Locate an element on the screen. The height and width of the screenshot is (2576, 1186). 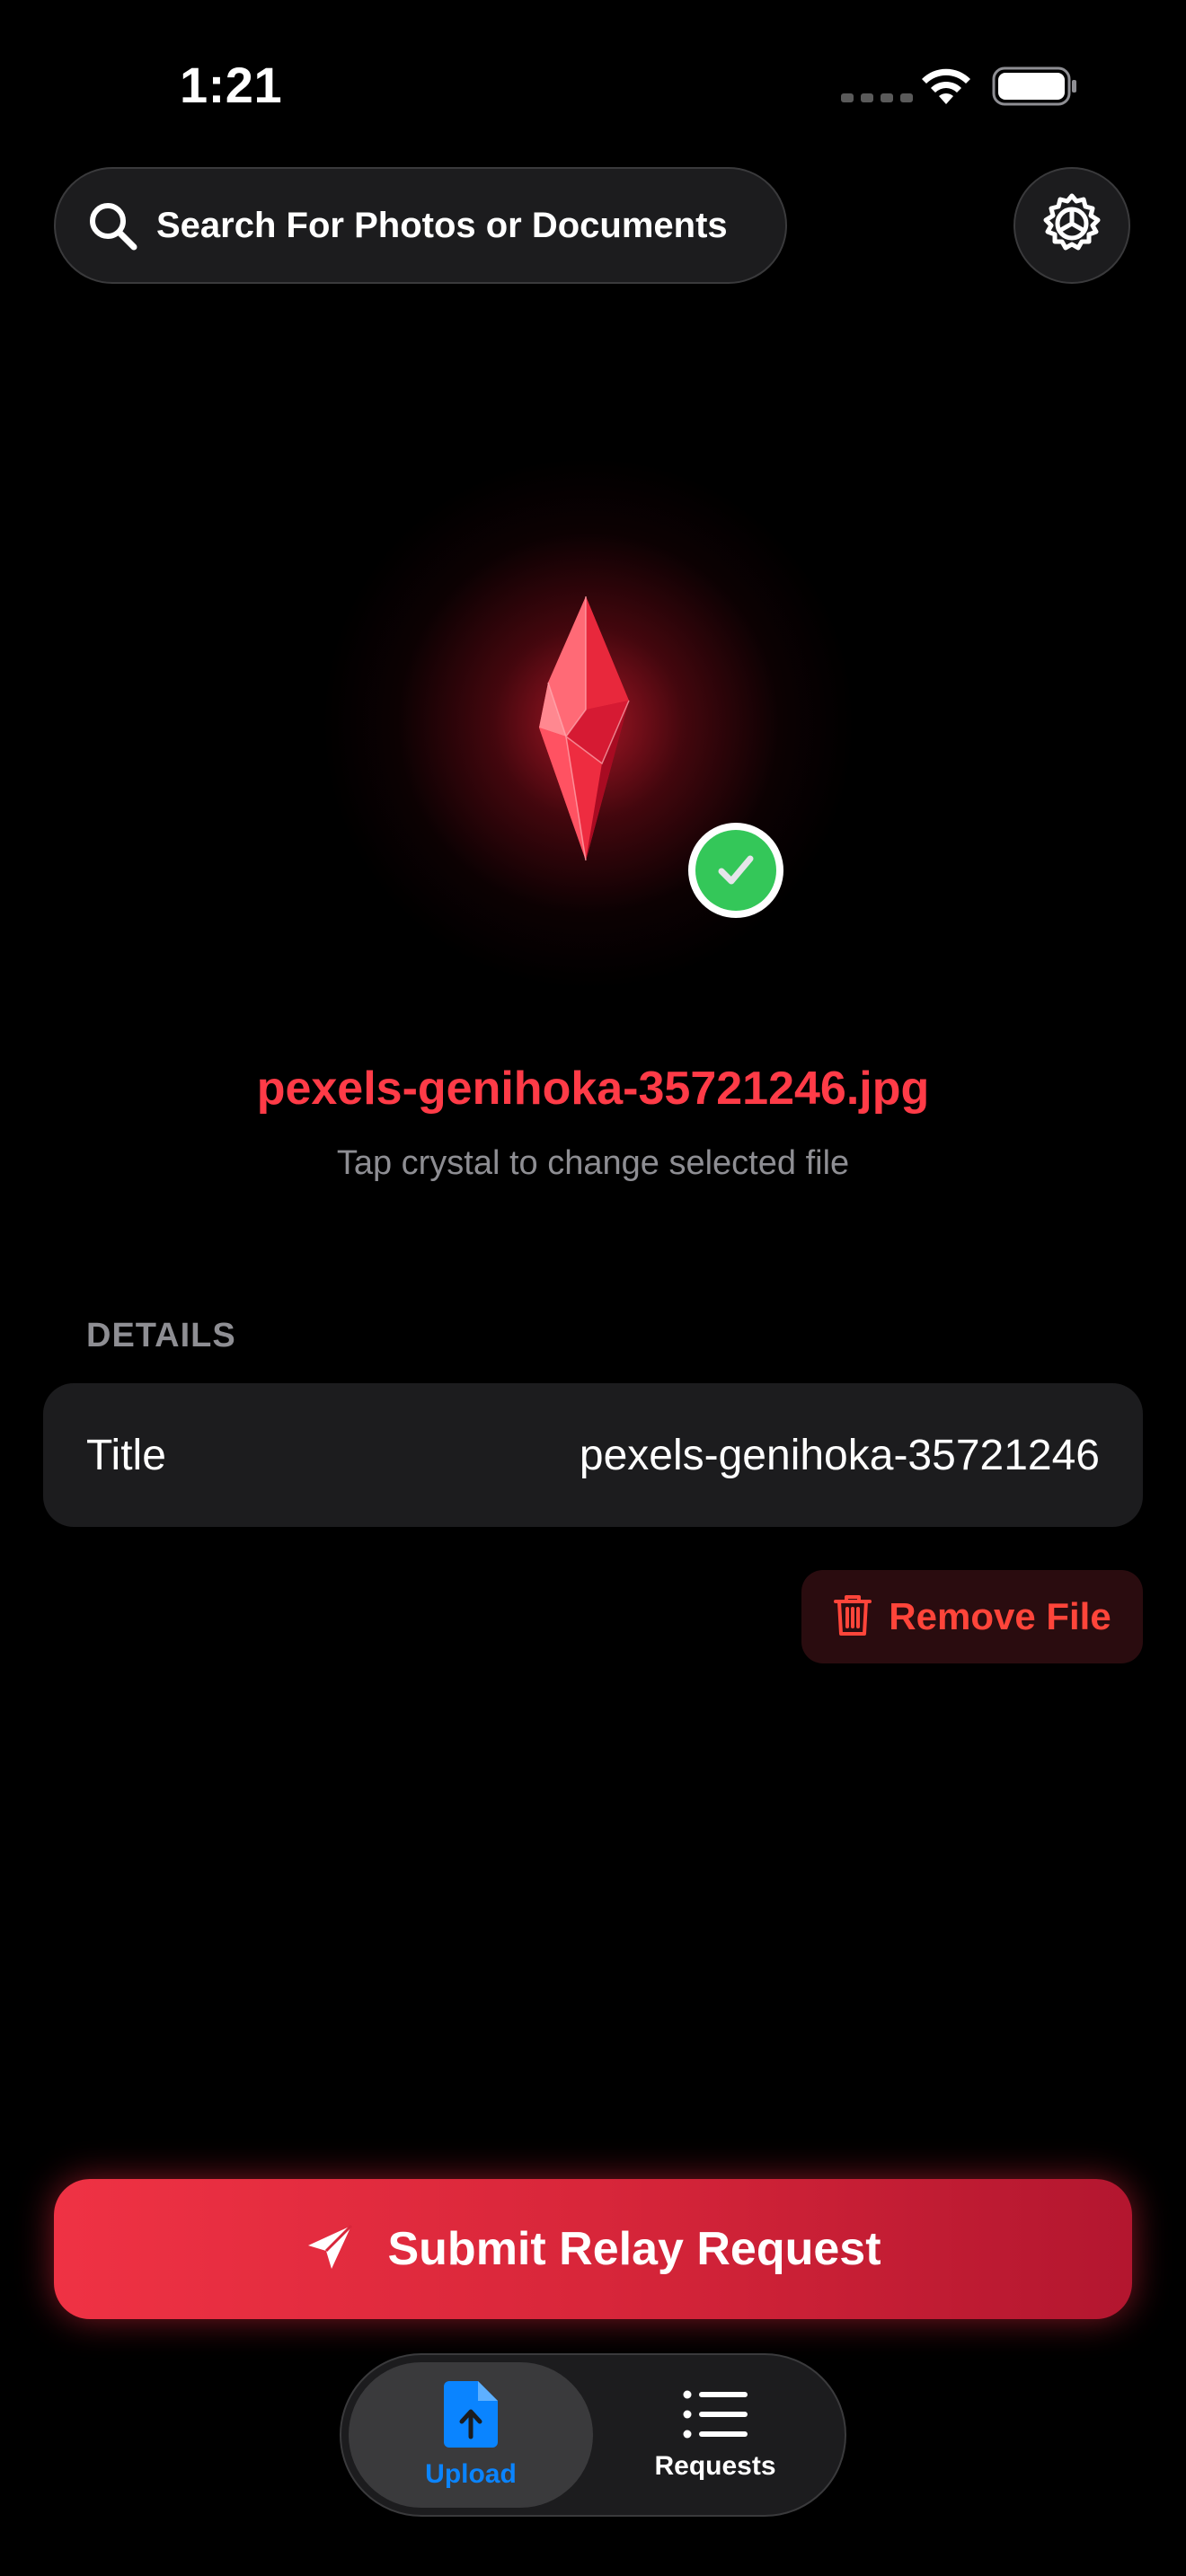
status-time: 1:21 is located at coordinates (231, 85).